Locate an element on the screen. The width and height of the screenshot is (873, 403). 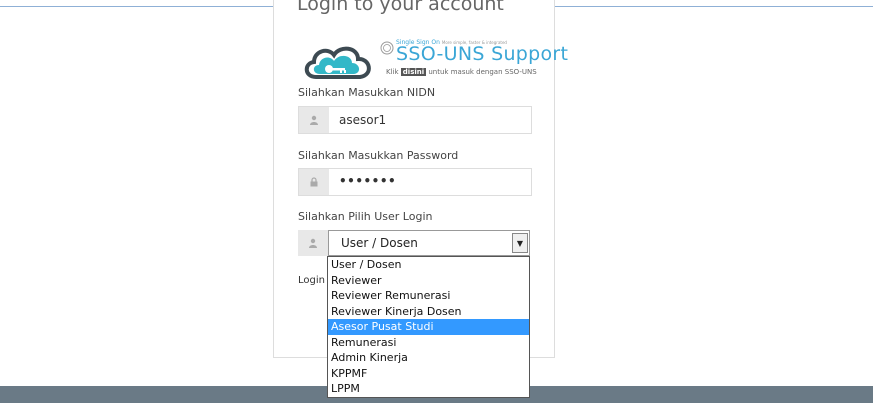
password-value: ••••••• is located at coordinates (368, 181).